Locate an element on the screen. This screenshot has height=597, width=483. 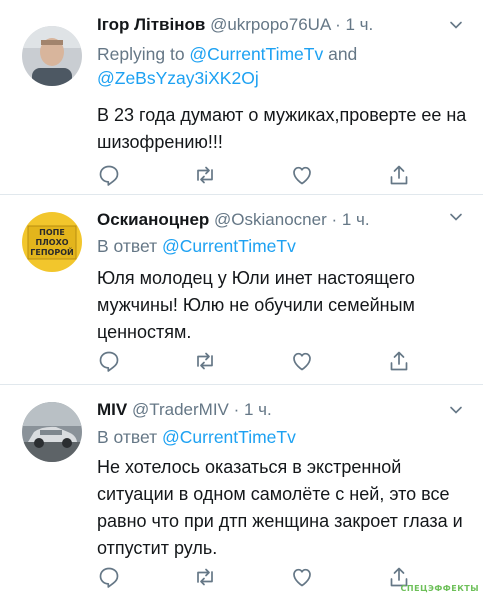
reply-prefix: Replying to is located at coordinates (143, 54).